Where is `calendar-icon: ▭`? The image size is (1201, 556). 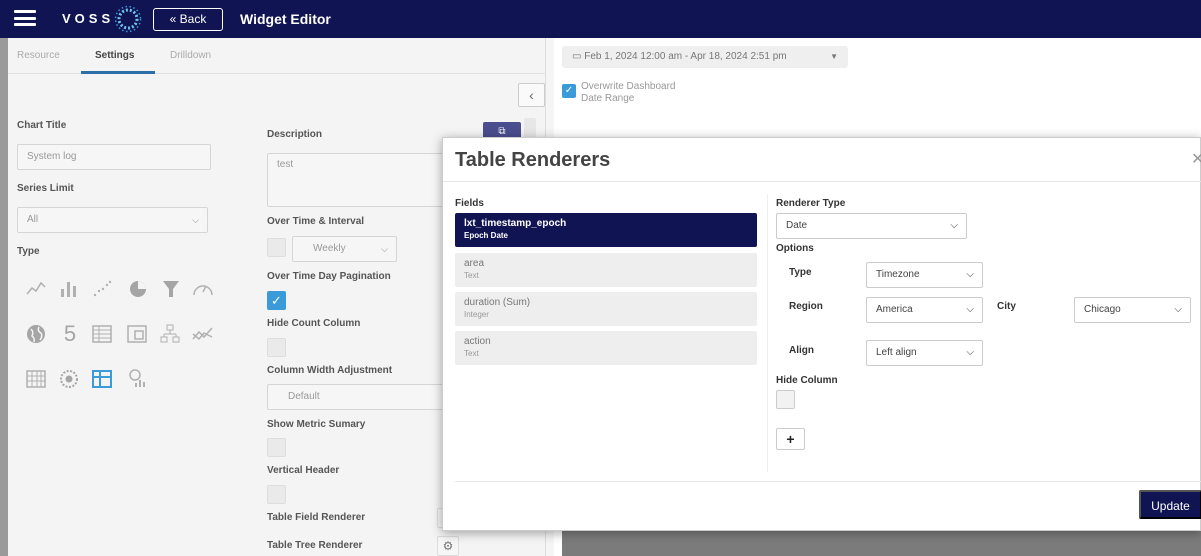
calendar-icon: ▭ is located at coordinates (578, 56).